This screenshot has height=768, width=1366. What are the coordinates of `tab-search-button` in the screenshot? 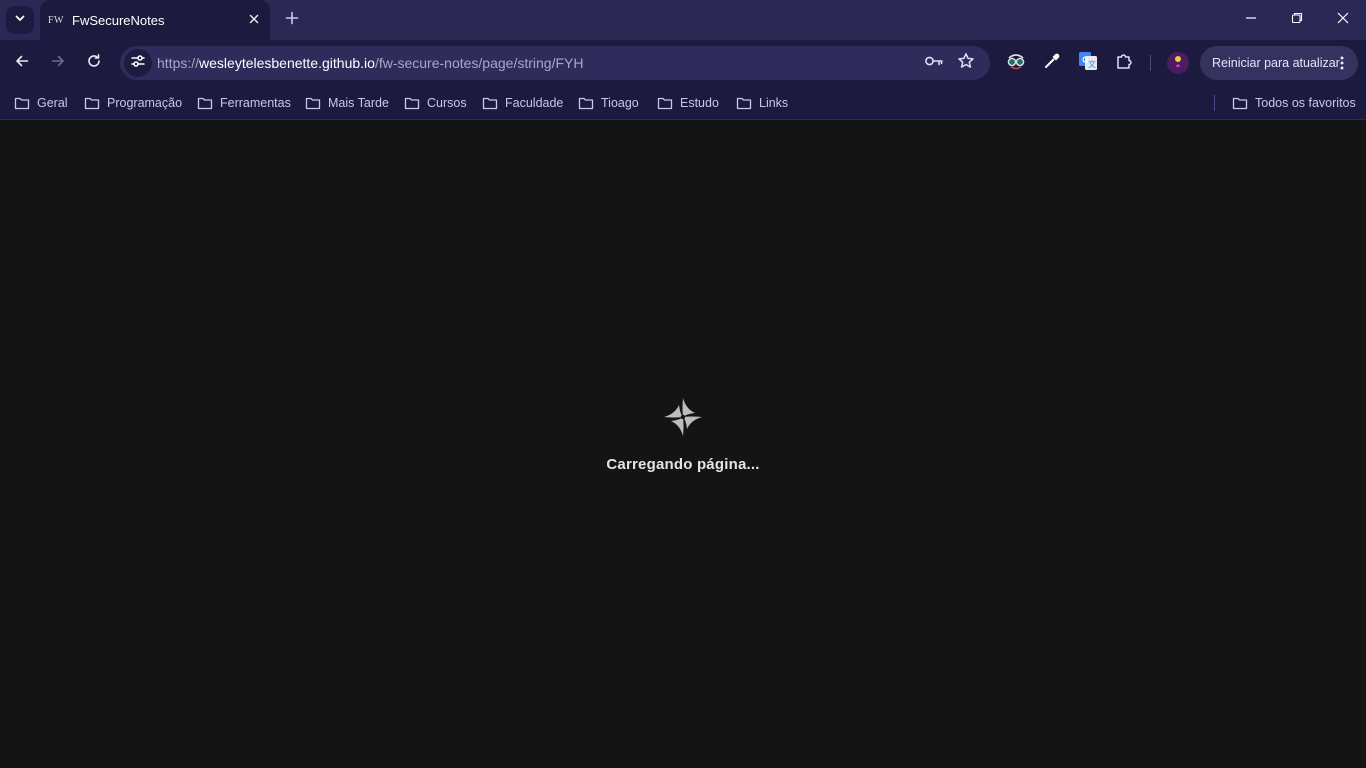 It's located at (20, 20).